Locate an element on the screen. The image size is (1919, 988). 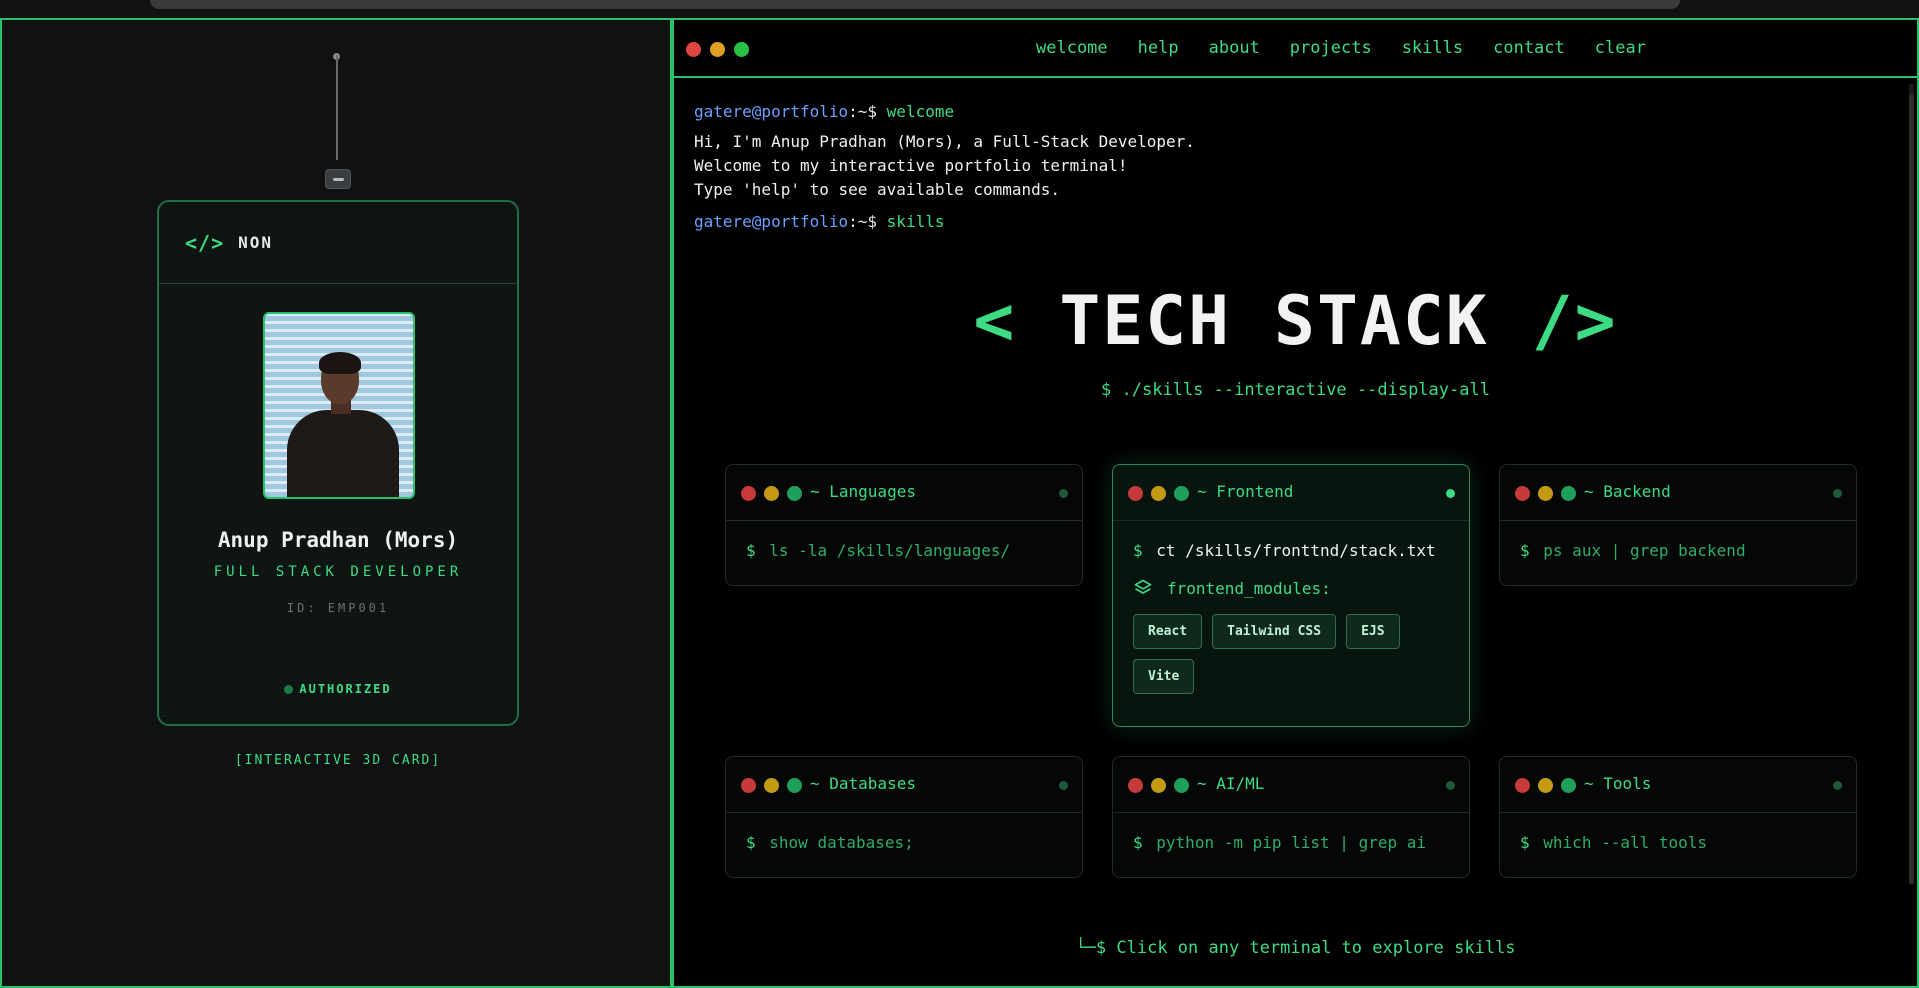
prompt-line-1: gatere@portfolio:~$ welcome is located at coordinates (1295, 112).